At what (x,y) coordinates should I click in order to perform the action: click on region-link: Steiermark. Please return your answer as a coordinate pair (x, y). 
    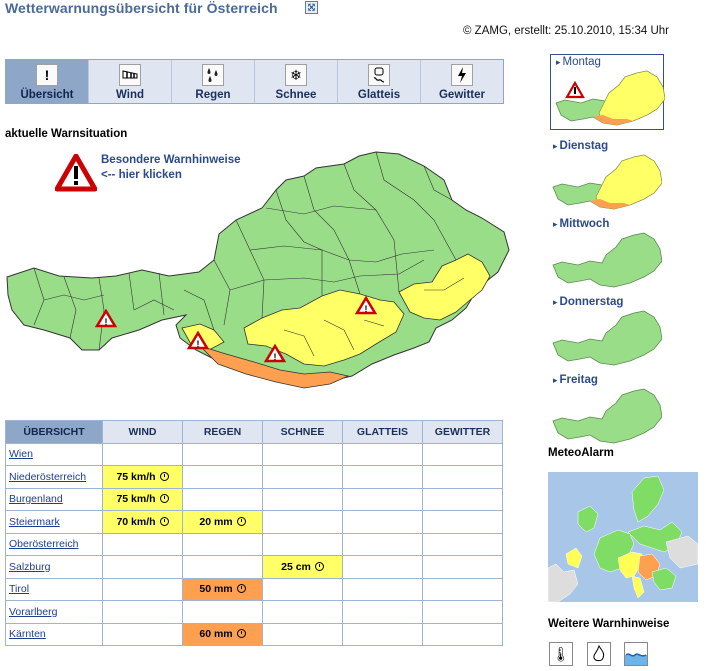
    Looking at the image, I should click on (34, 522).